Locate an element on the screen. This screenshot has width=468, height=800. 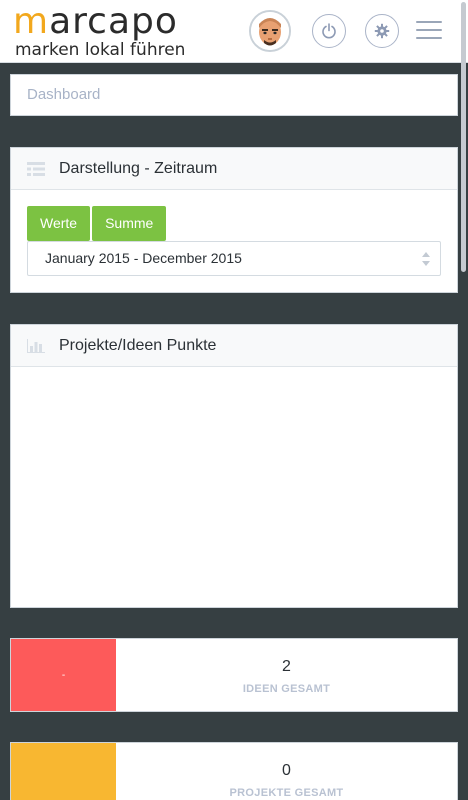
stat-swatch-text: - is located at coordinates (63, 675).